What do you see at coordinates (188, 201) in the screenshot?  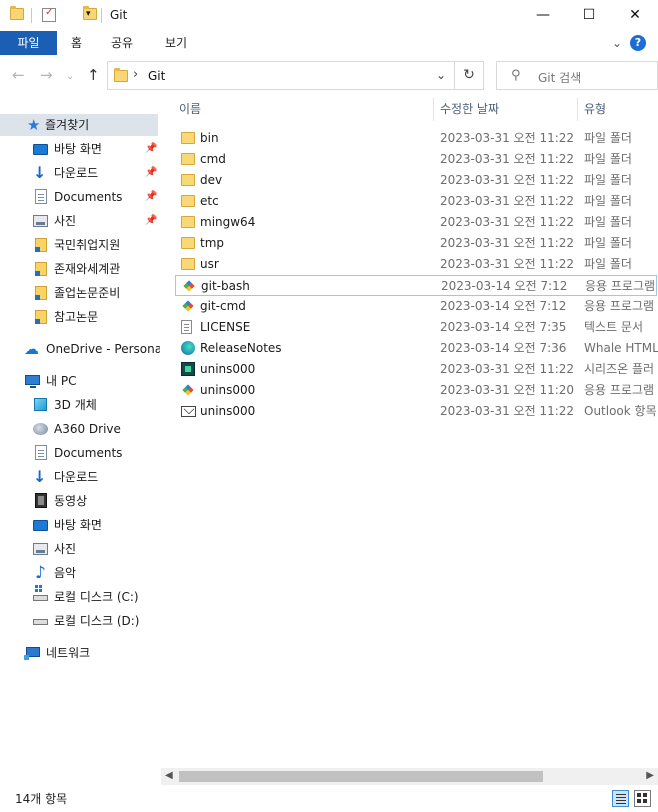 I see `folder-icon` at bounding box center [188, 201].